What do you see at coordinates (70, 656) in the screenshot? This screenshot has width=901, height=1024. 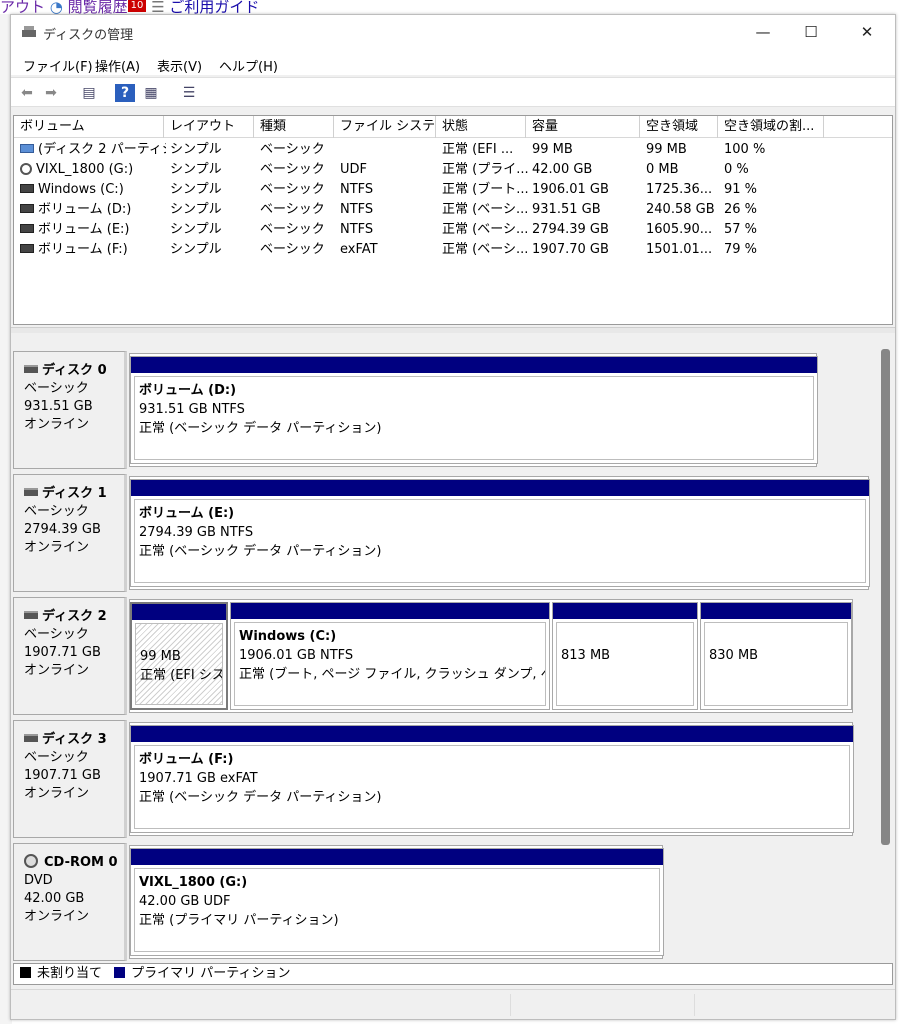 I see `disk-label: ディスク 2 ベーシック 1907.71 GB オンライン` at bounding box center [70, 656].